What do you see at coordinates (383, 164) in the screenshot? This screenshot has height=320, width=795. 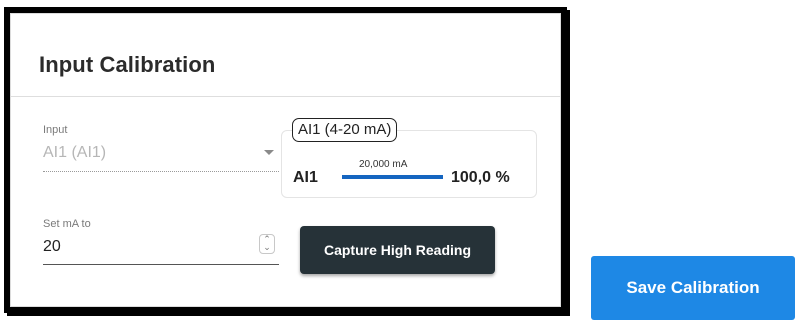 I see `ai-ma-value: 20,000 mA` at bounding box center [383, 164].